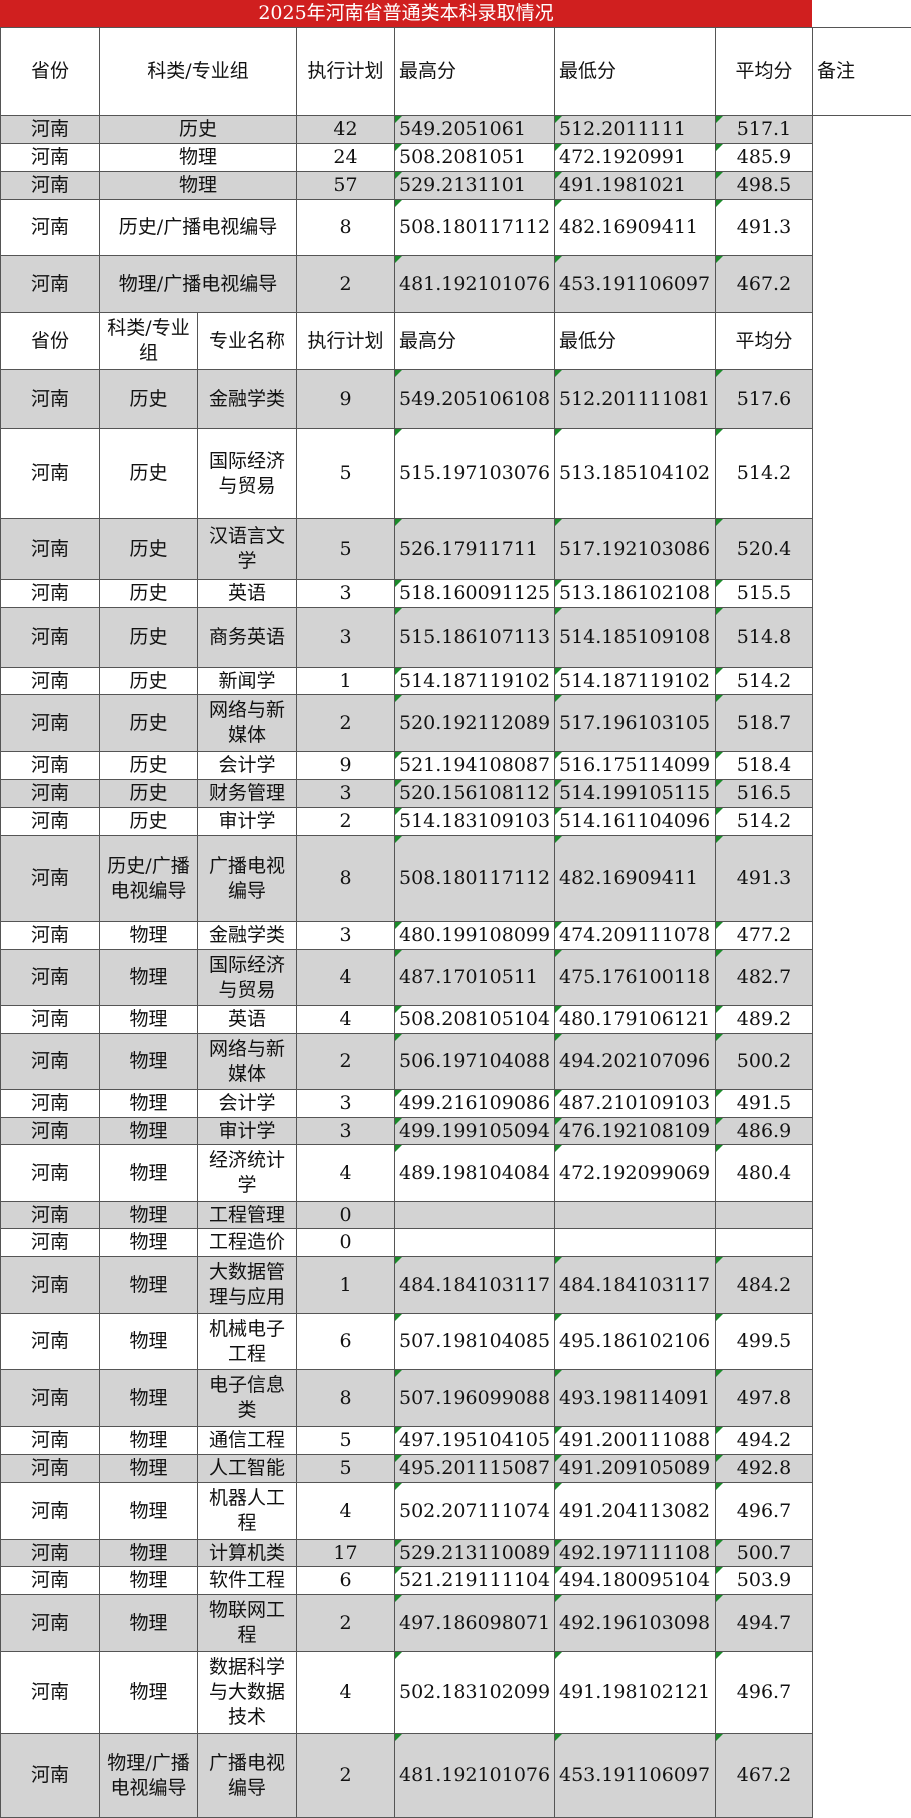  Describe the element at coordinates (764, 1341) in the screenshot. I see `table2-row-avg: 499.5` at that location.